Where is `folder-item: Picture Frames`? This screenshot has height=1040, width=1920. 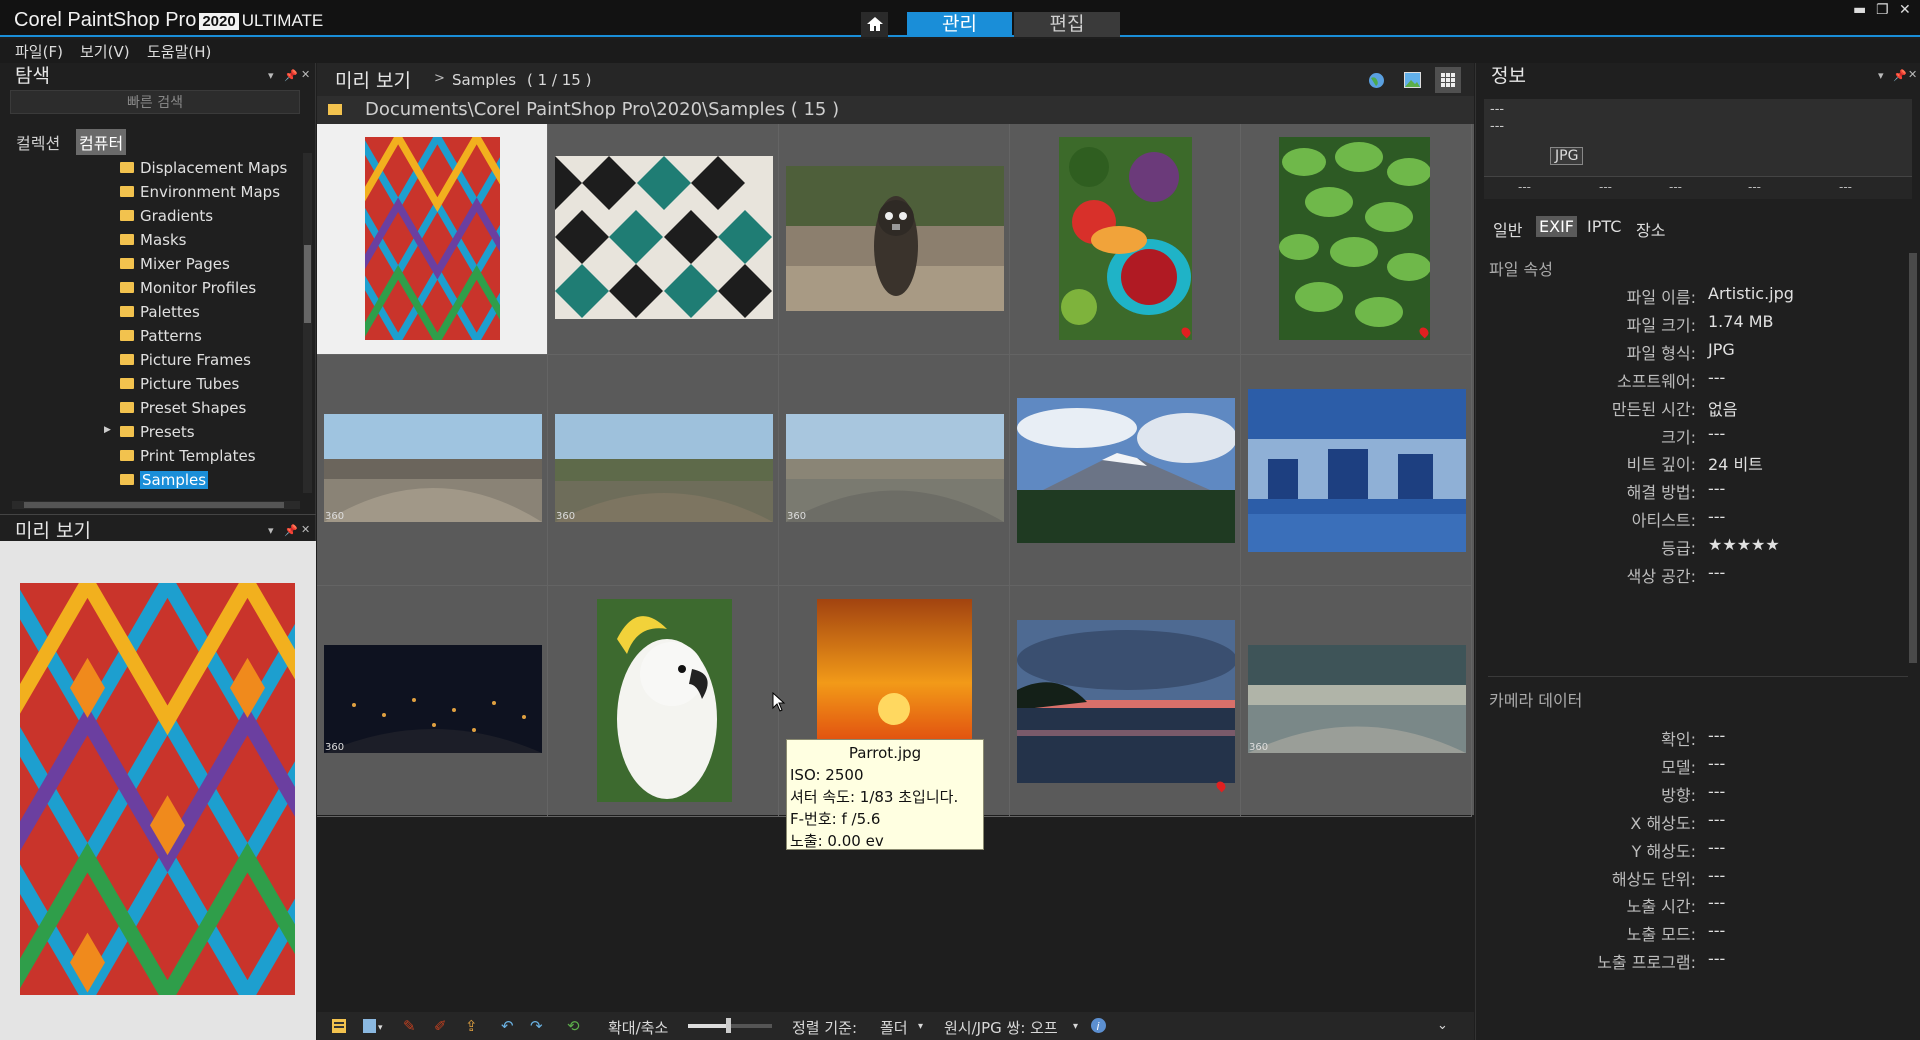
folder-item: Picture Frames is located at coordinates (185, 362).